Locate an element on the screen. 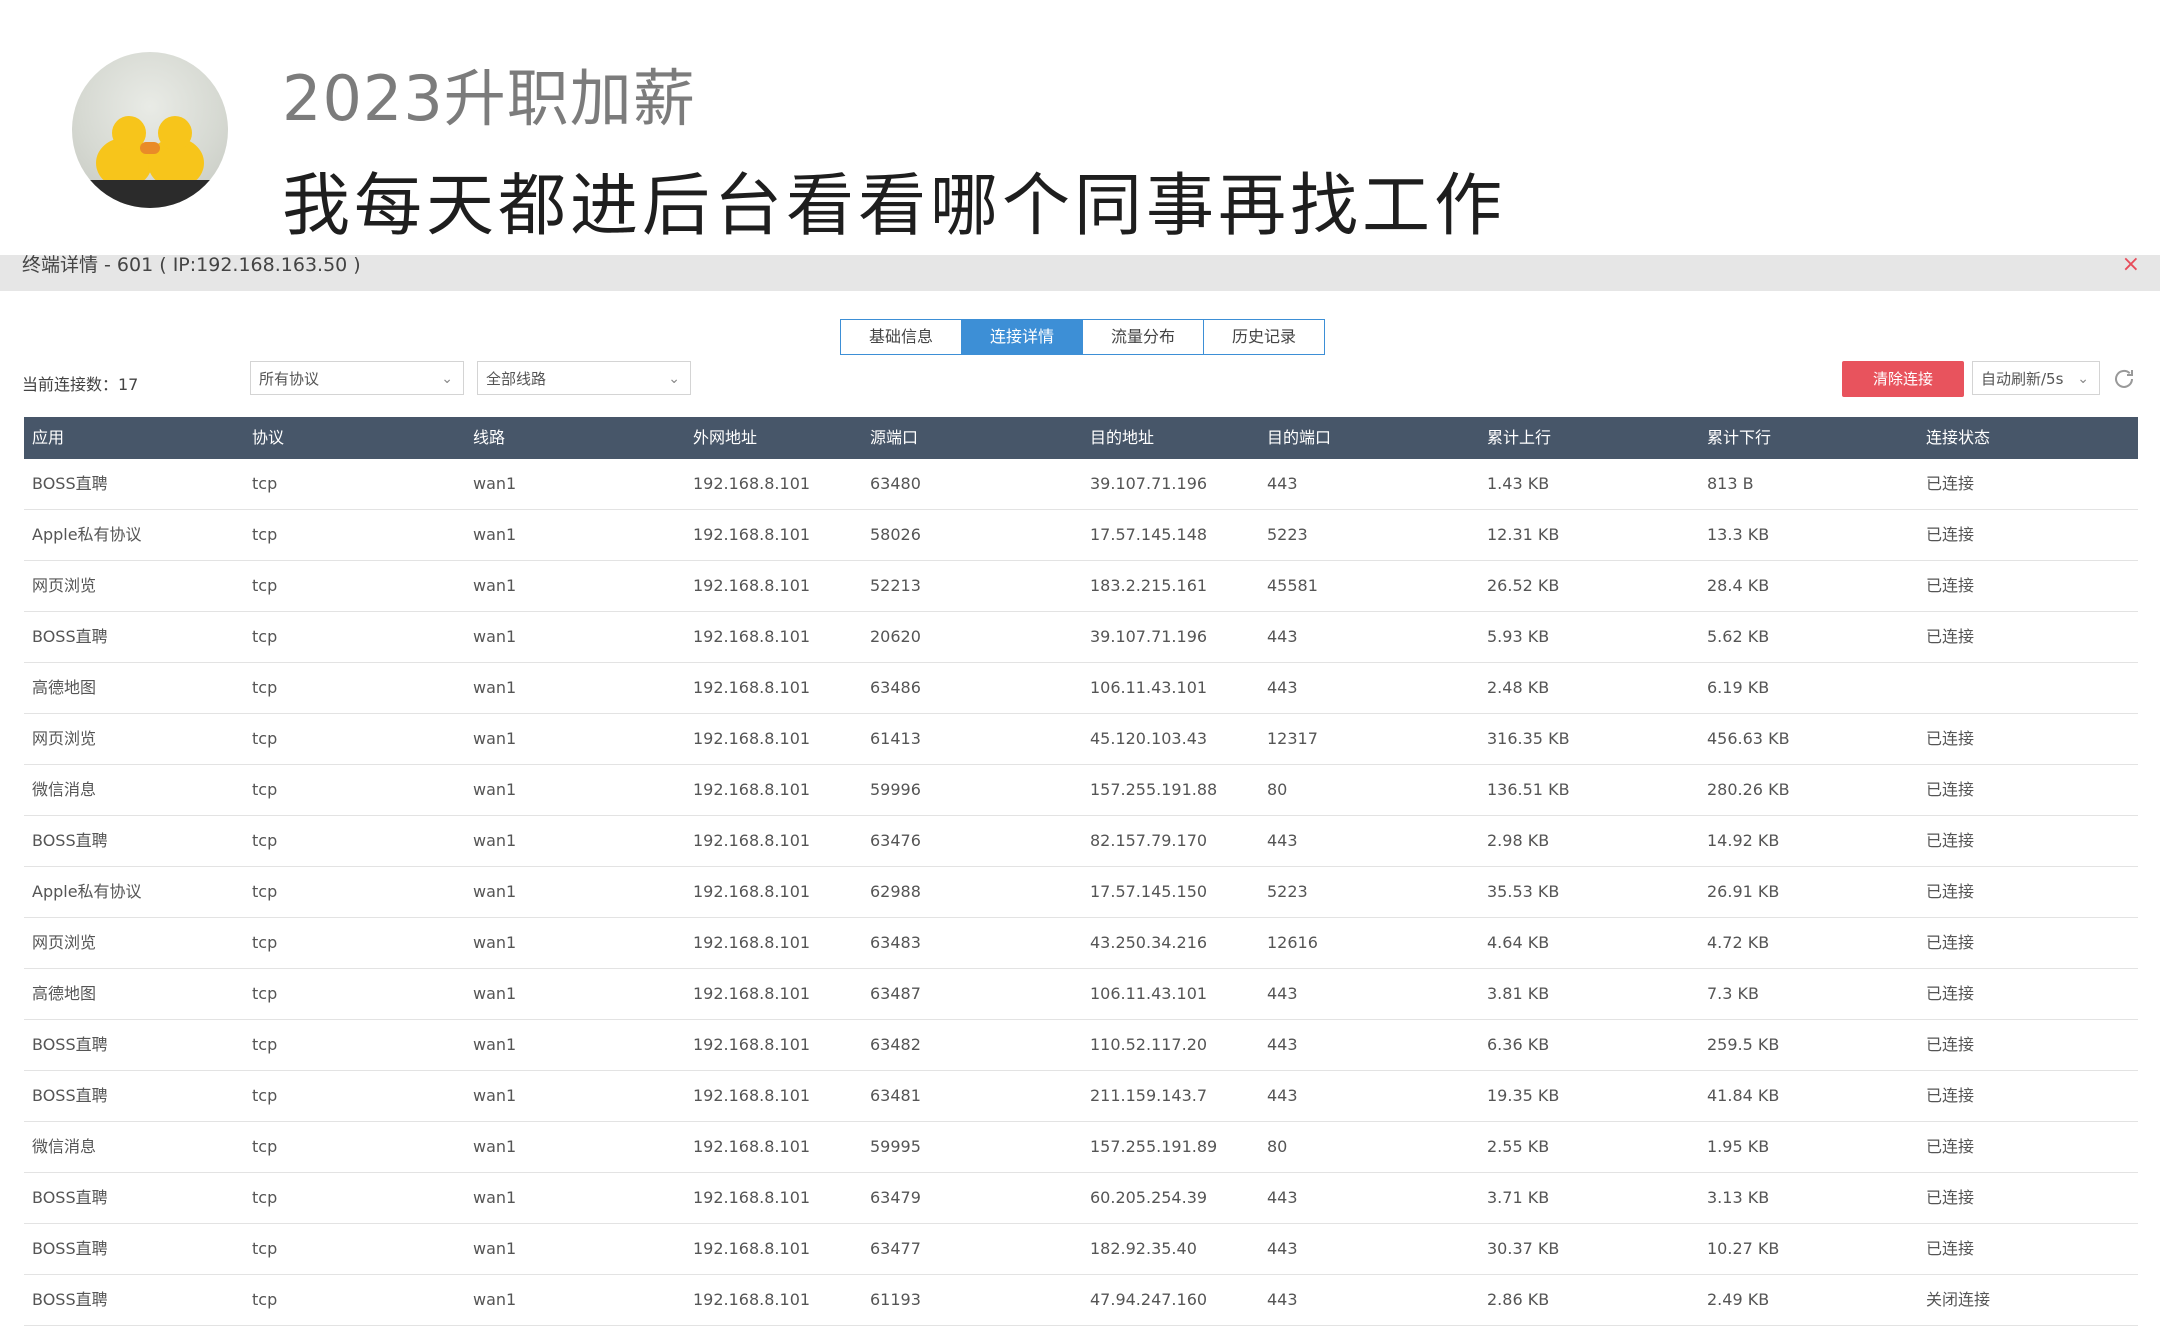 This screenshot has width=2160, height=1326. refresh-icon is located at coordinates (2124, 379).